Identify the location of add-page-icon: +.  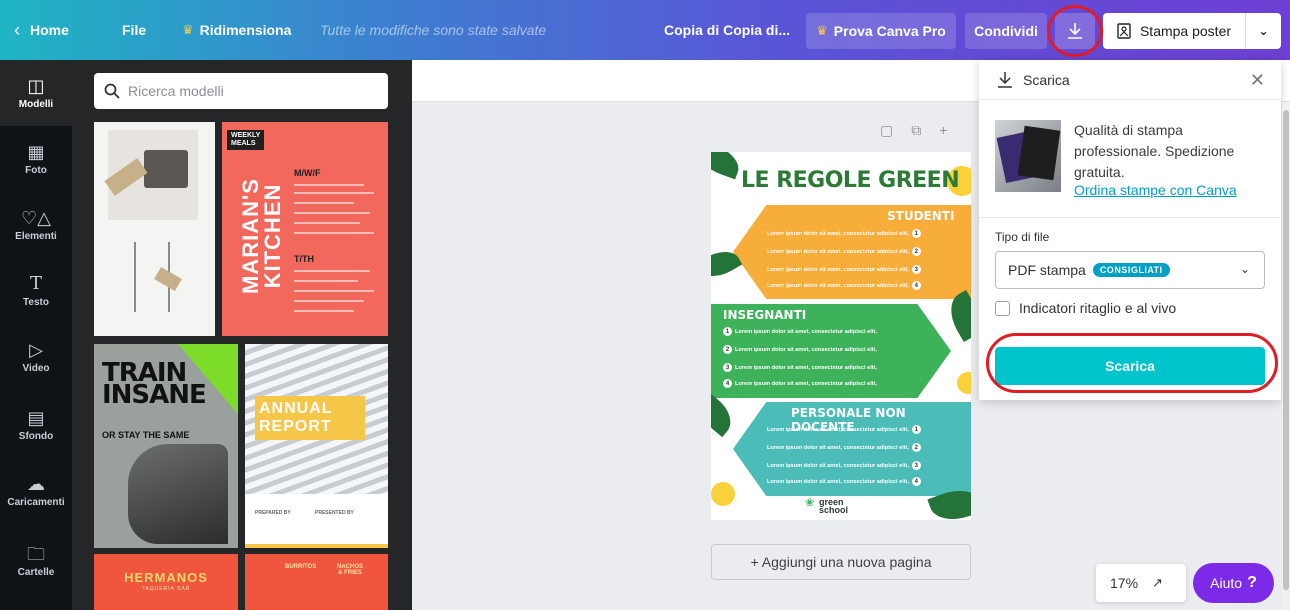
(943, 130).